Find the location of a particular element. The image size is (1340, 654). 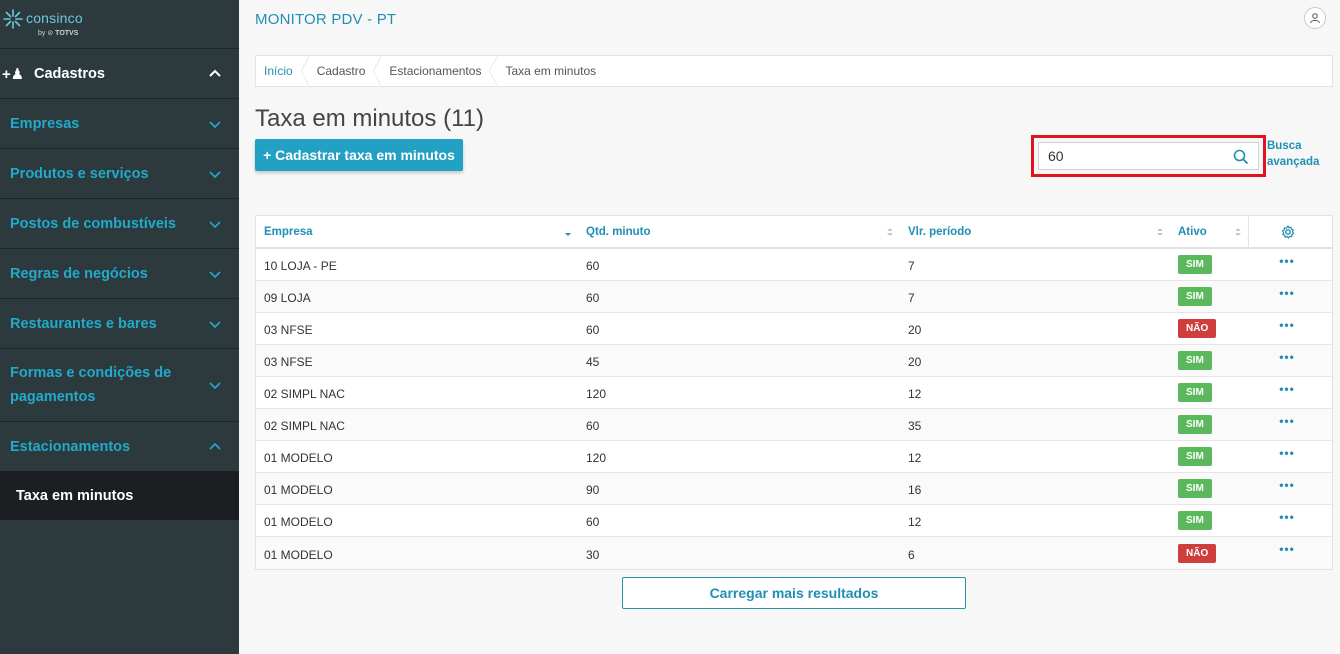

table-row: 10 LOJA - PE 60 7 SIM ••• is located at coordinates (794, 265).